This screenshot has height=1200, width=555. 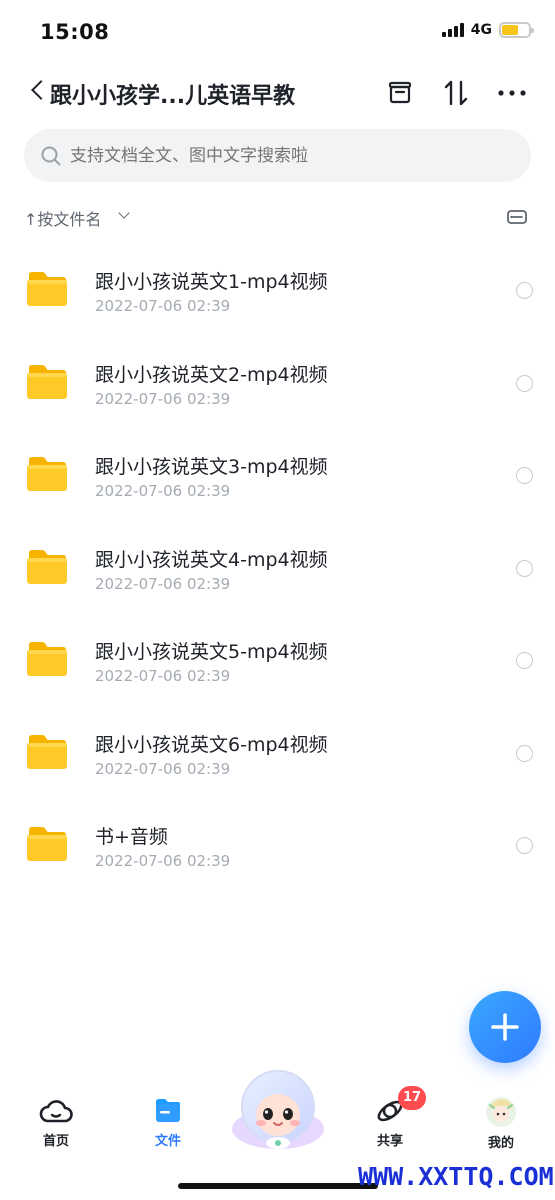 I want to click on more-icon, so click(x=512, y=93).